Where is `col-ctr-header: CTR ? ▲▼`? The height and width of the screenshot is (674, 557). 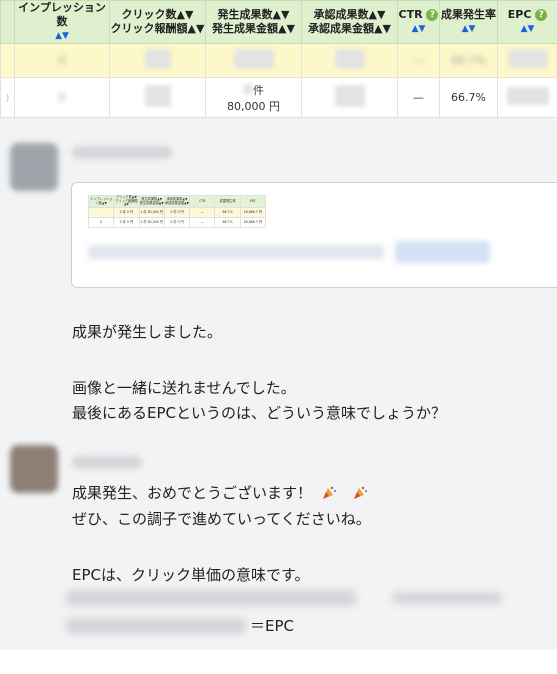 col-ctr-header: CTR ? ▲▼ is located at coordinates (418, 22).